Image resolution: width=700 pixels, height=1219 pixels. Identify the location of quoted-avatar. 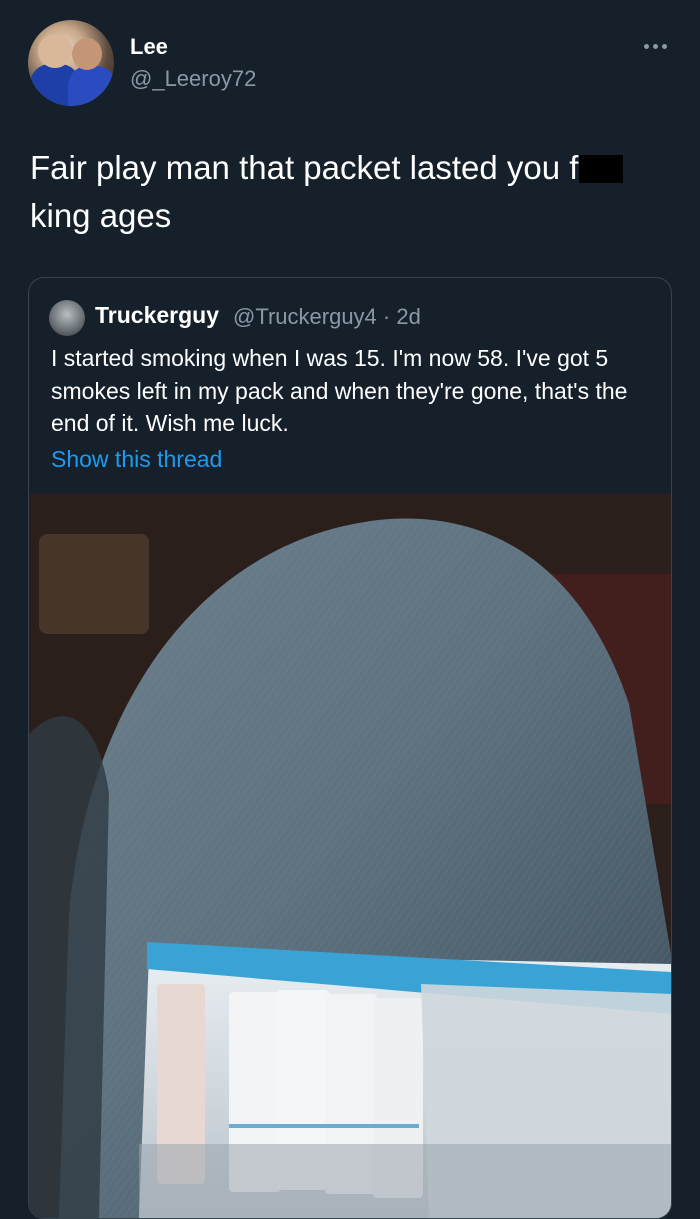
(67, 318).